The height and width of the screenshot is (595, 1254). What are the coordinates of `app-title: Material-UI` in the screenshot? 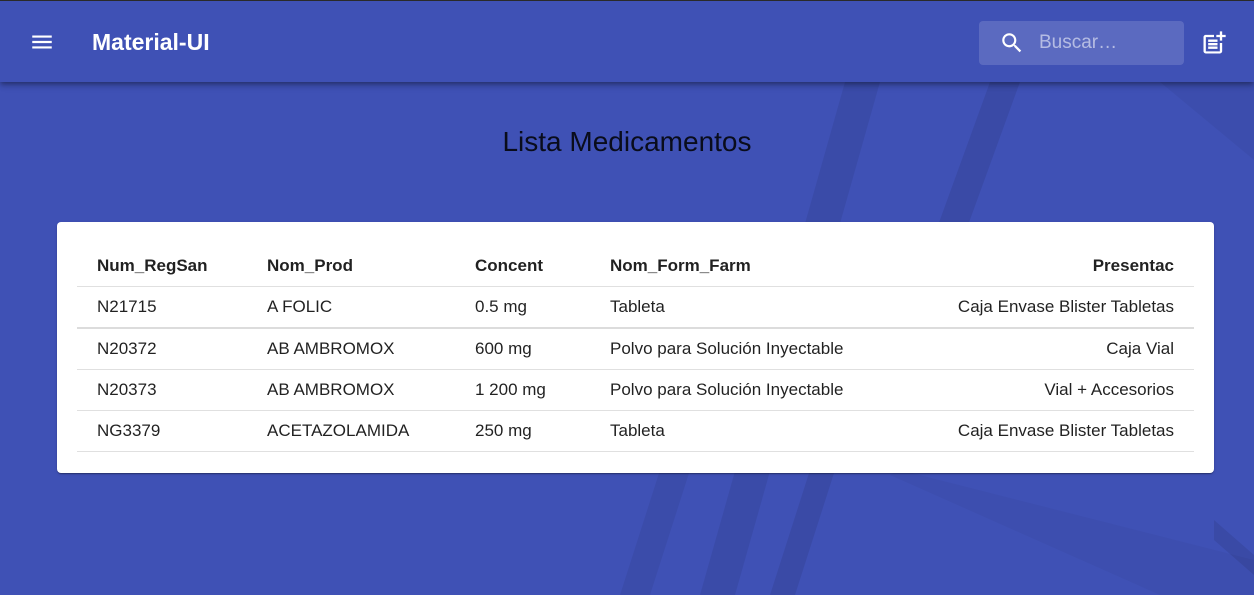 It's located at (151, 42).